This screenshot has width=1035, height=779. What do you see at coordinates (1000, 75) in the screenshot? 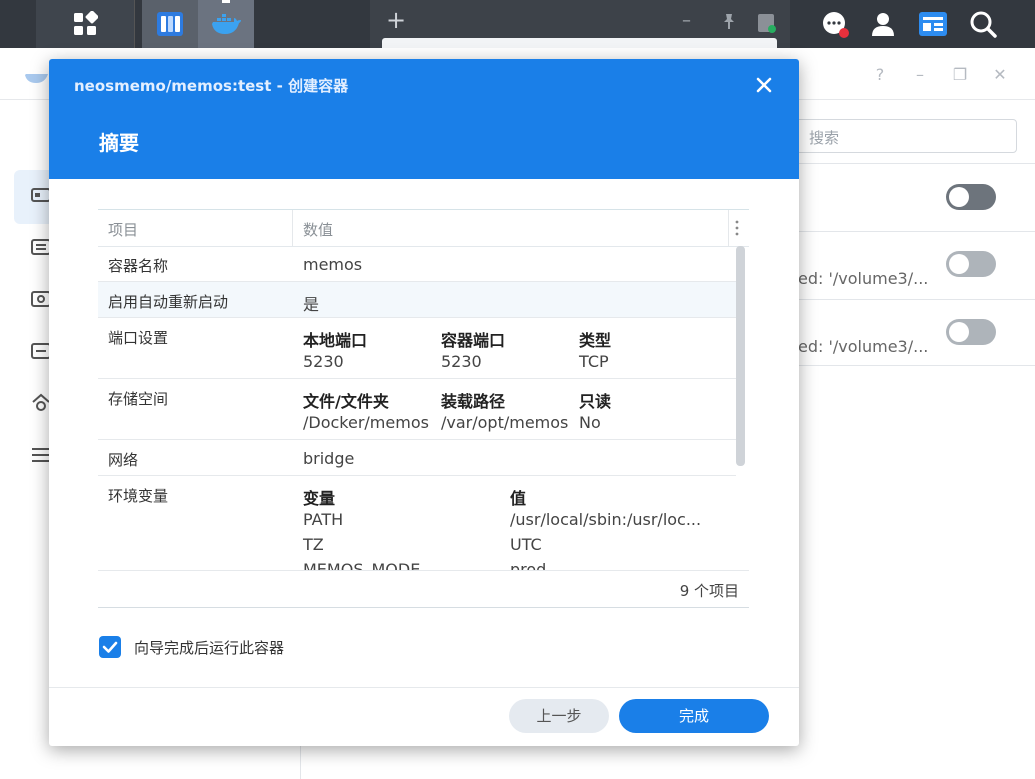
I see `close-window-button: ✕` at bounding box center [1000, 75].